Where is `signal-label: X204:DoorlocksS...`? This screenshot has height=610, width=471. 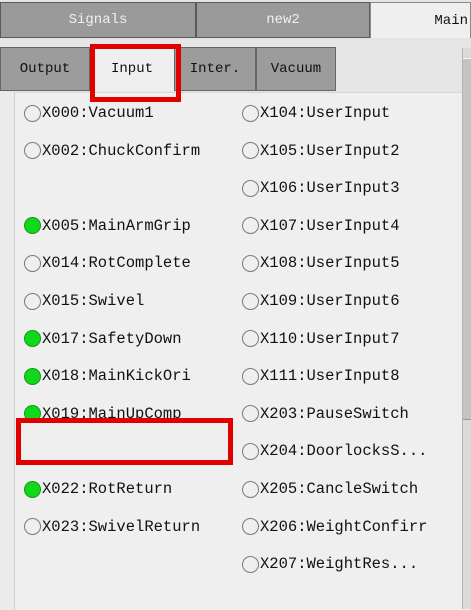
signal-label: X204:DoorlocksS... is located at coordinates (344, 451).